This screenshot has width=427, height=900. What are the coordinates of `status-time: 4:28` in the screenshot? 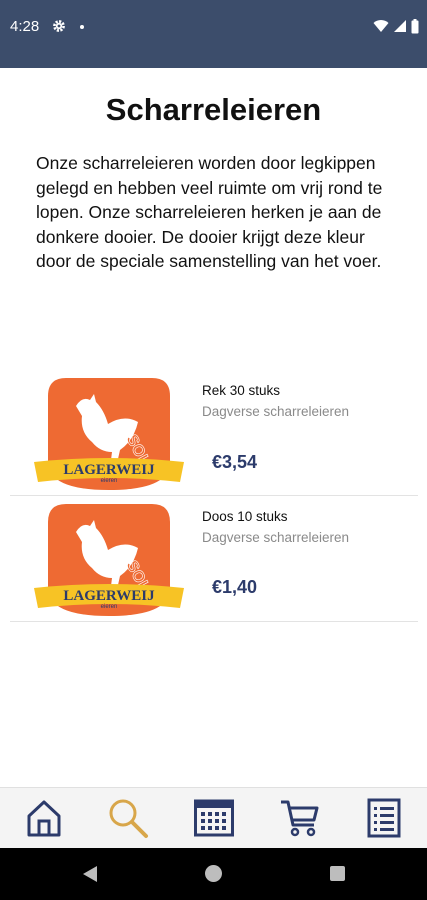 It's located at (25, 26).